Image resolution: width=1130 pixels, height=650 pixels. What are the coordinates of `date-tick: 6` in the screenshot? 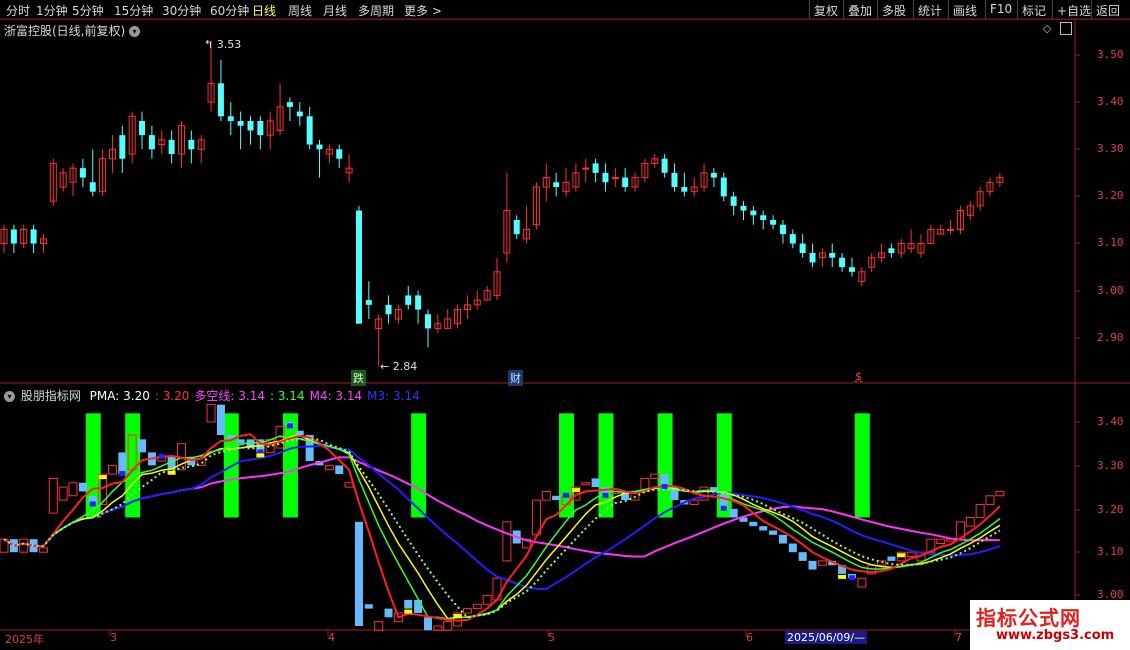 It's located at (749, 637).